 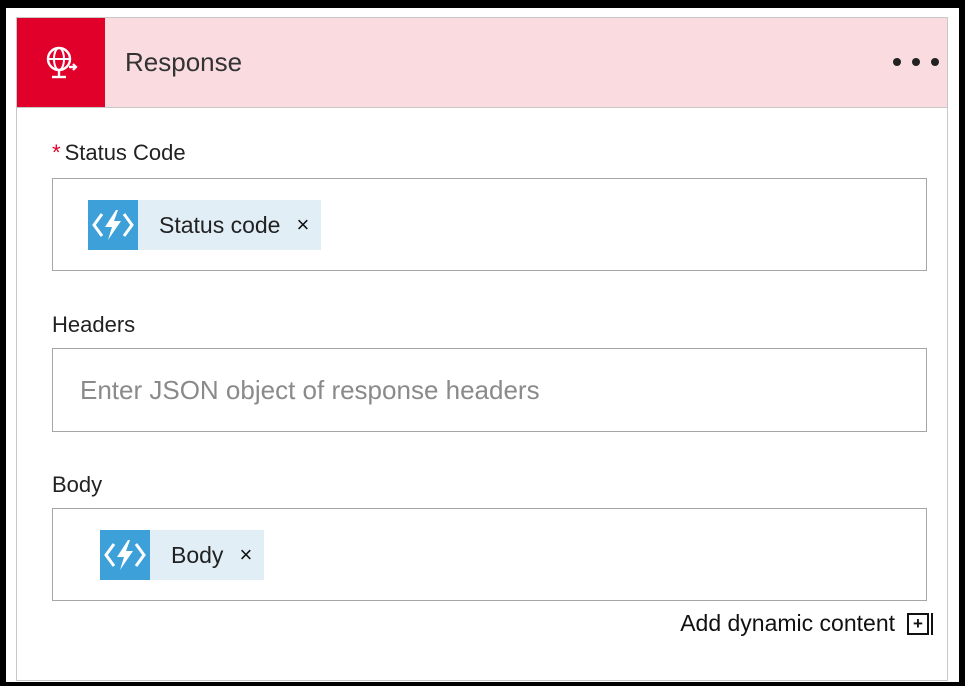 I want to click on card-header: Response, so click(x=482, y=63).